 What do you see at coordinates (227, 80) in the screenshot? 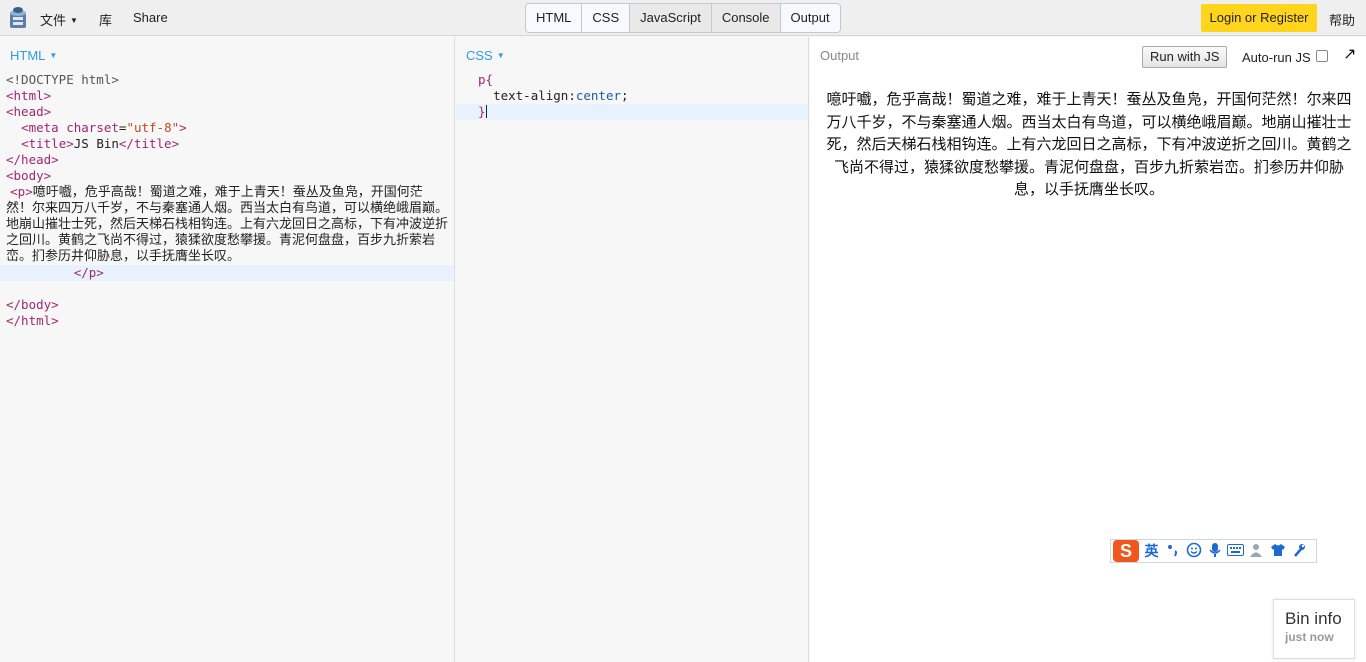
I see `code-line: <!DOCTYPE html>` at bounding box center [227, 80].